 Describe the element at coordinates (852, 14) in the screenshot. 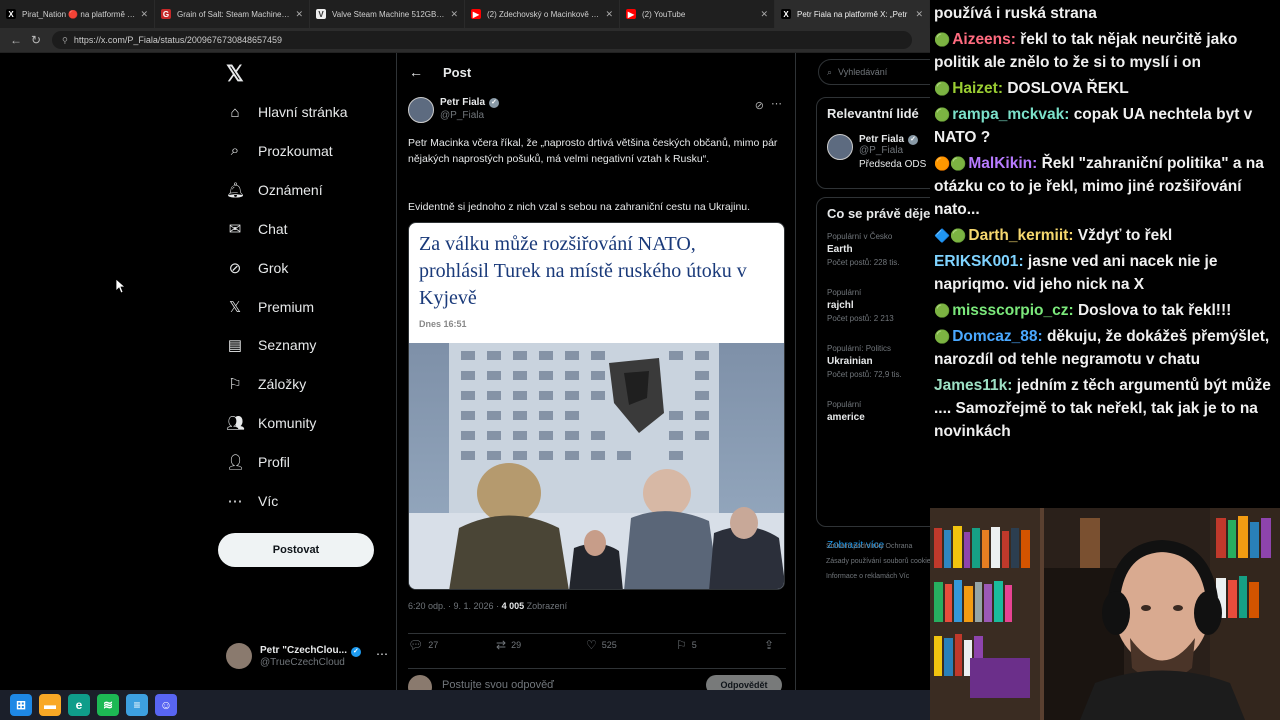

I see `browser-tab: X Petr Fiala na platformě X: „Petr ✕` at that location.